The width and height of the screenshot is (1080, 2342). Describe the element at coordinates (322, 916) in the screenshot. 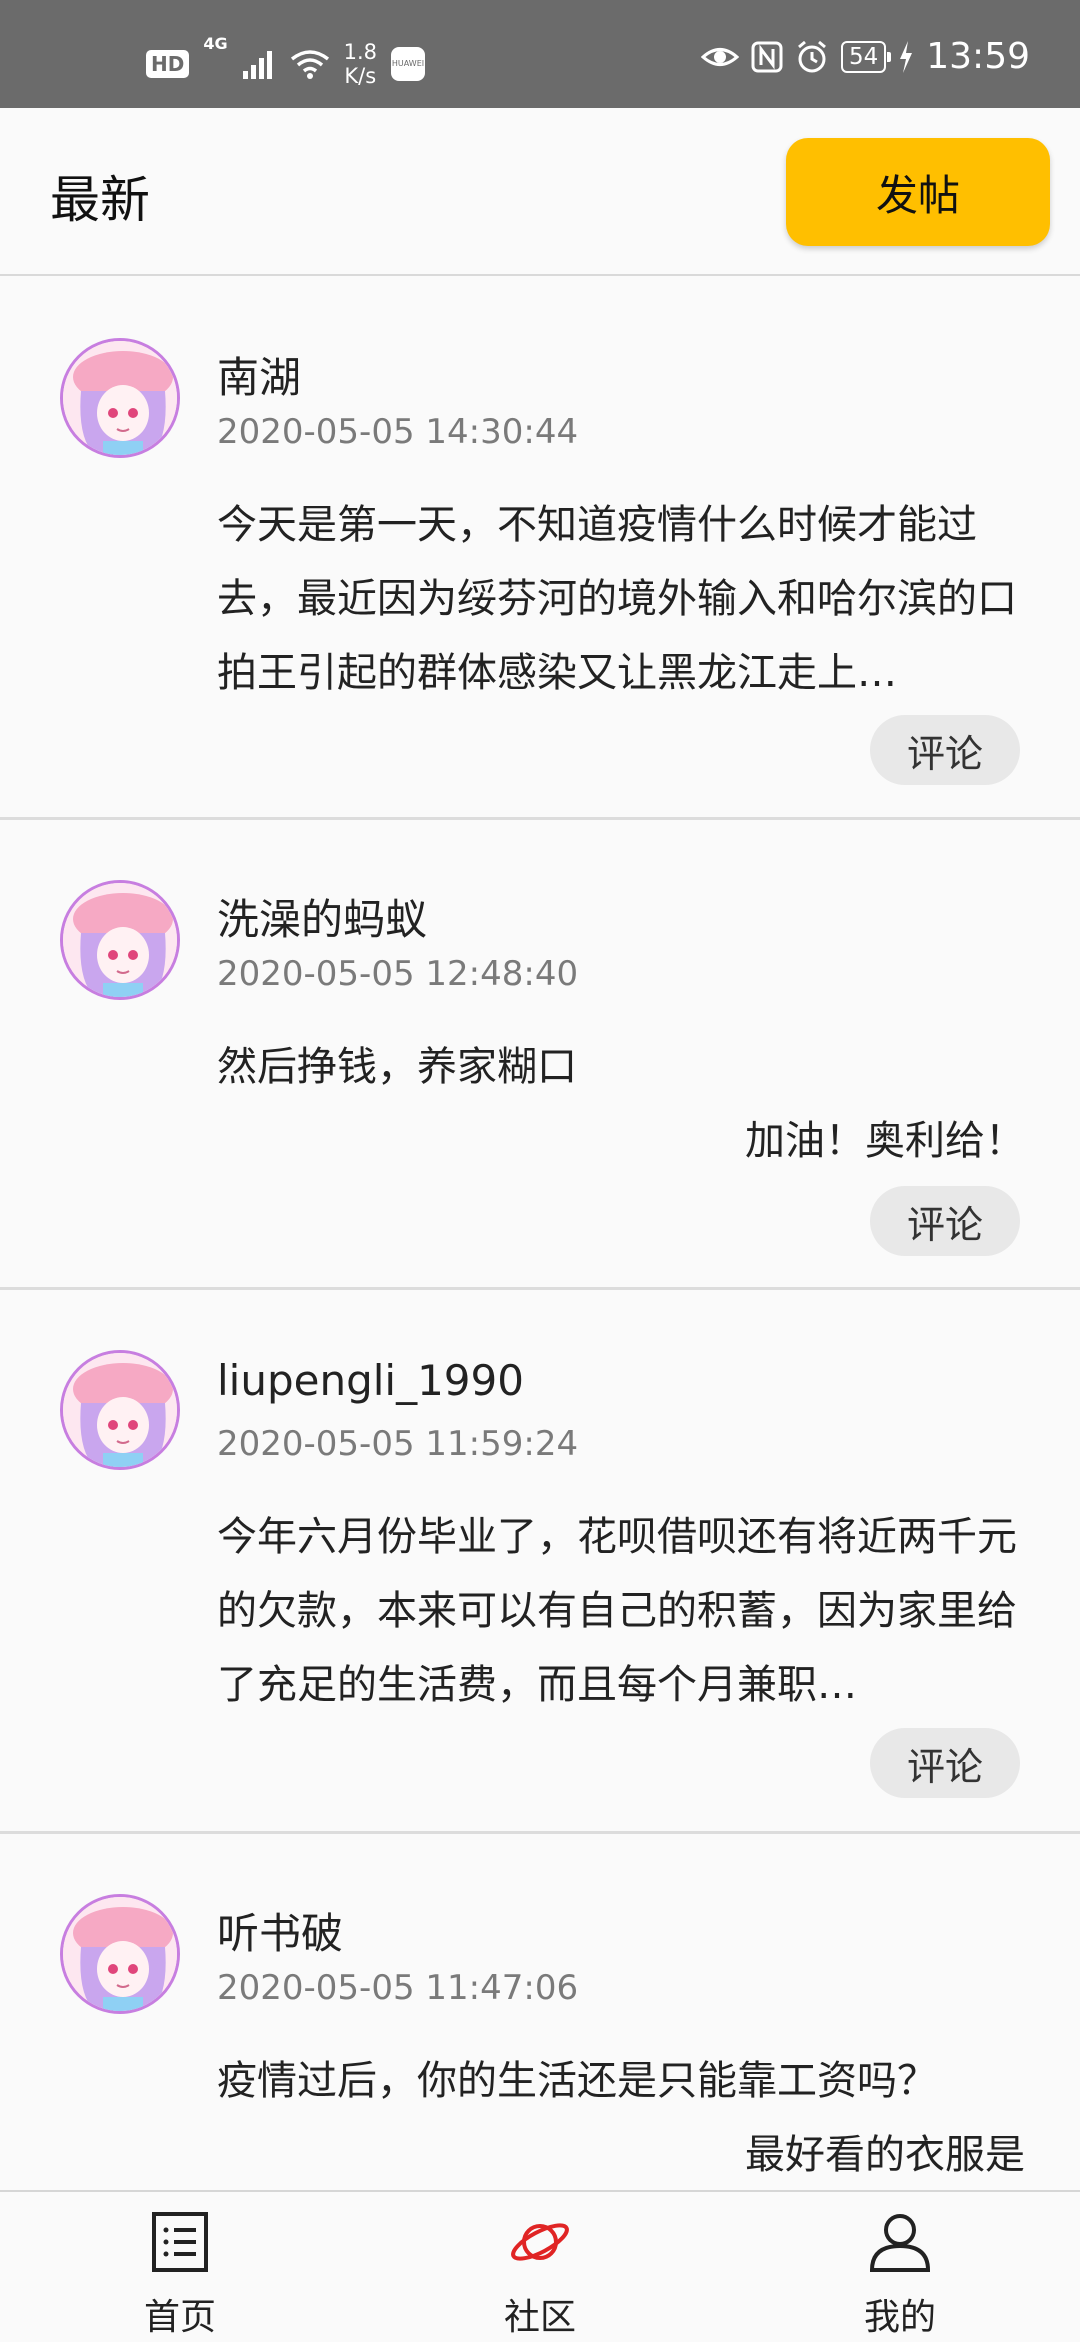

I see `post-username: 洗澡的蚂蚁` at that location.